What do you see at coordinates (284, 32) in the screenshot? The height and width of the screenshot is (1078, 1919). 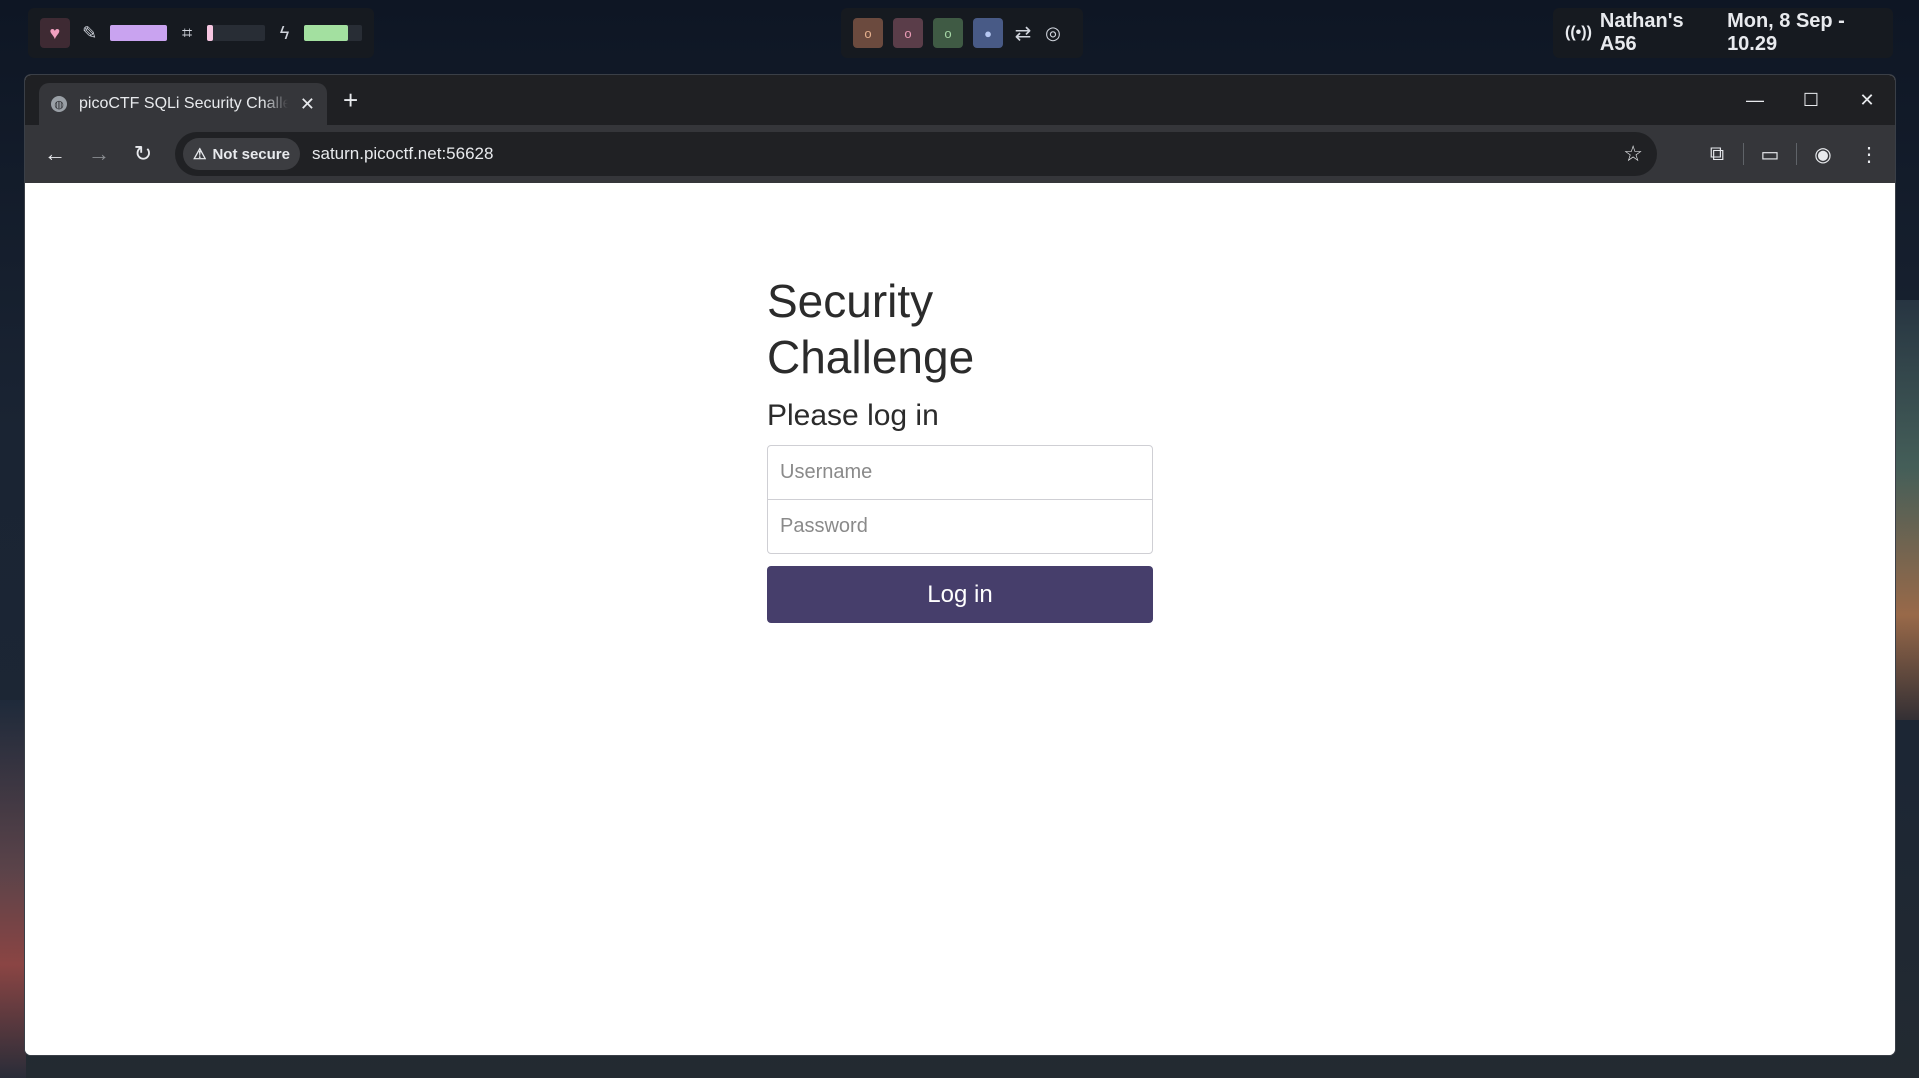 I see `bolt-icon: ϟ` at bounding box center [284, 32].